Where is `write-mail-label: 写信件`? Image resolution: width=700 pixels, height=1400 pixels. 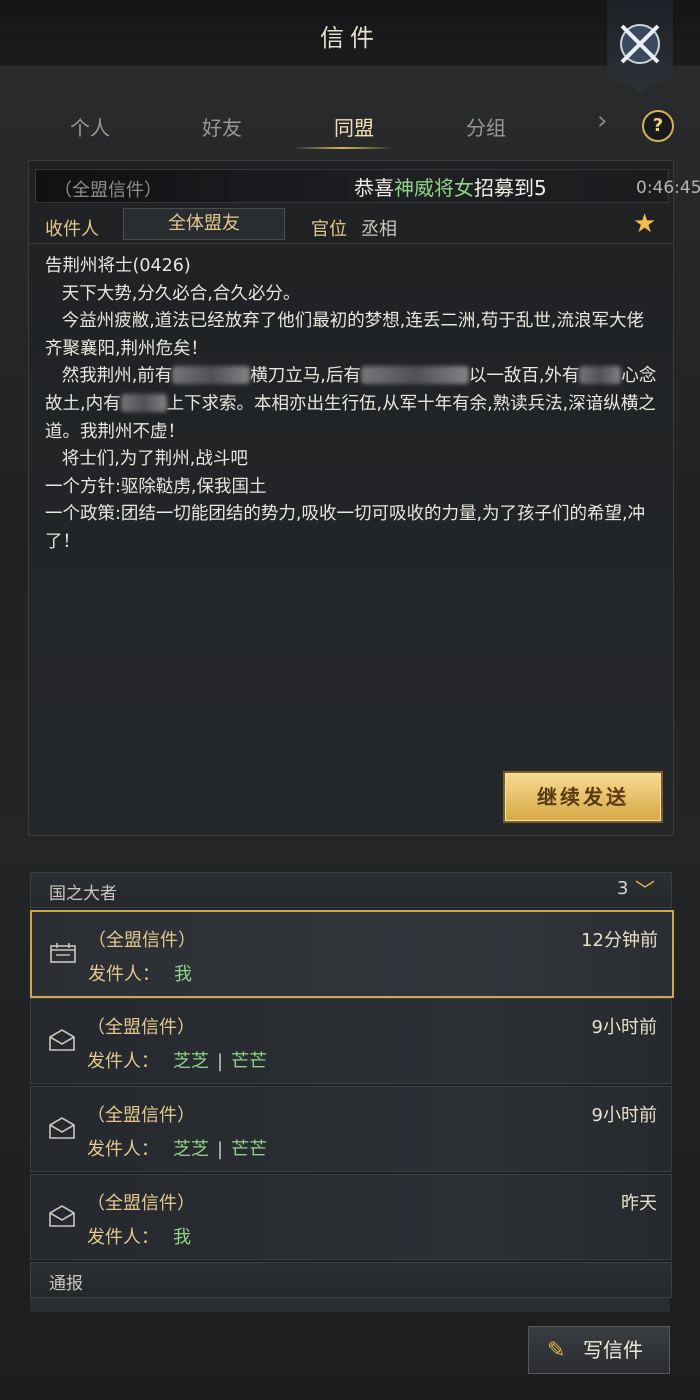 write-mail-label: 写信件 is located at coordinates (613, 1350).